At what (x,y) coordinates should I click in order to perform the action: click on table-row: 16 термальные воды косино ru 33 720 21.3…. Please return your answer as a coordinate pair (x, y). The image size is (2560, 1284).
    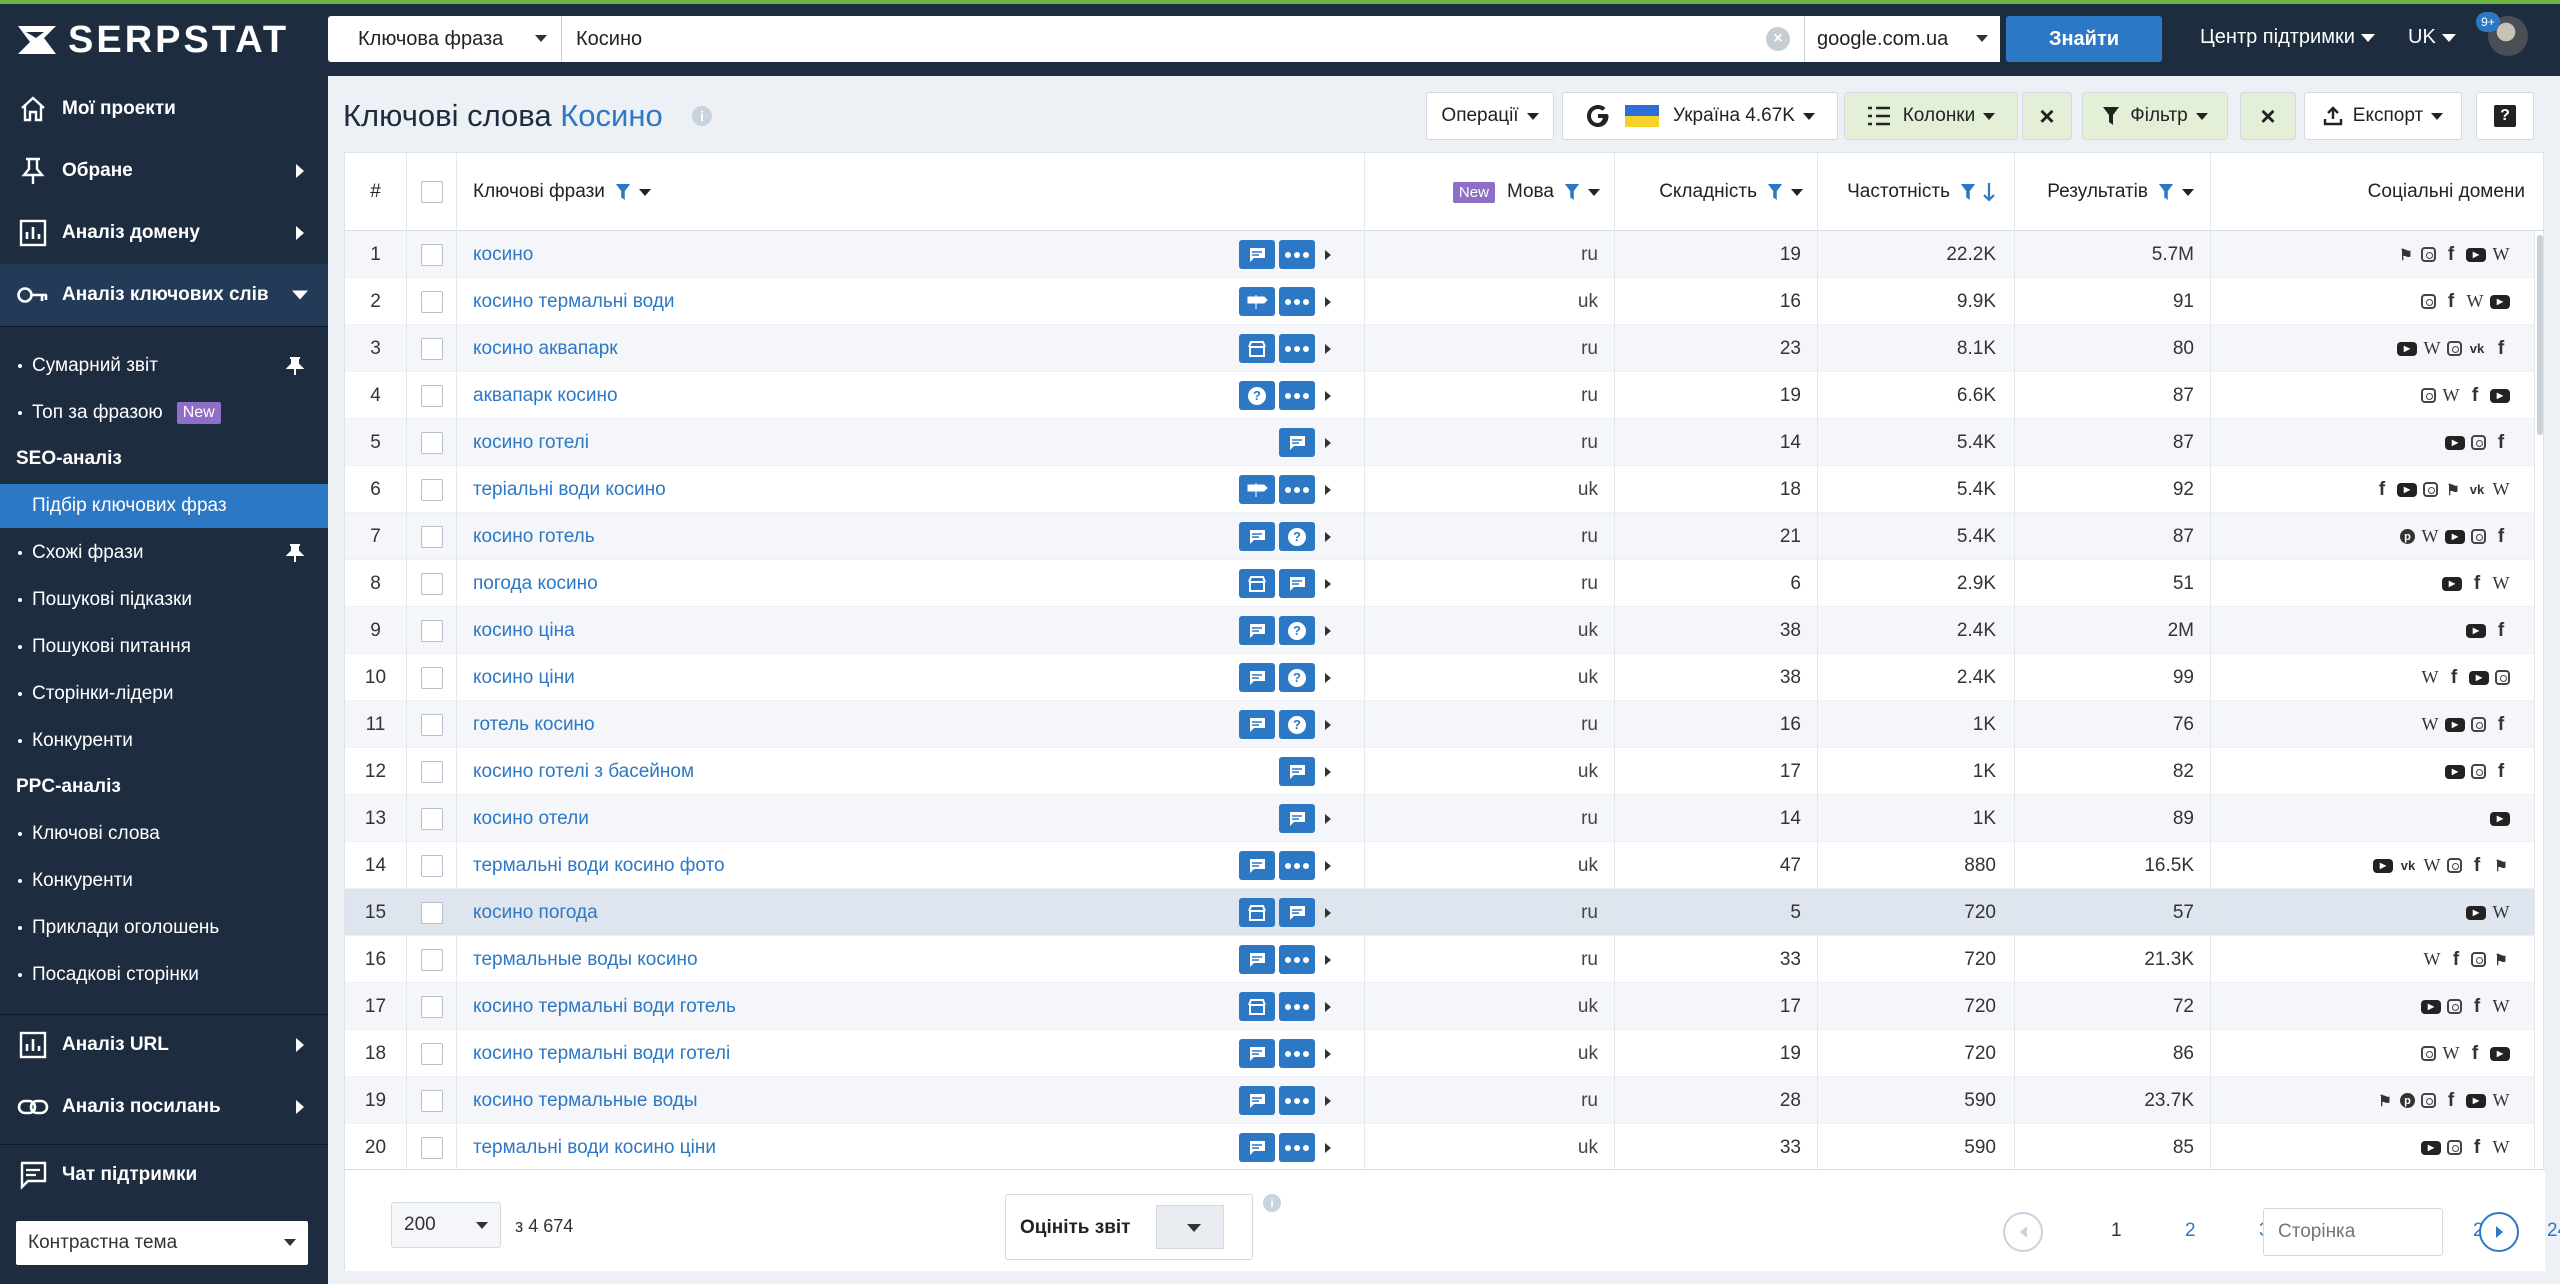
    Looking at the image, I should click on (1440, 959).